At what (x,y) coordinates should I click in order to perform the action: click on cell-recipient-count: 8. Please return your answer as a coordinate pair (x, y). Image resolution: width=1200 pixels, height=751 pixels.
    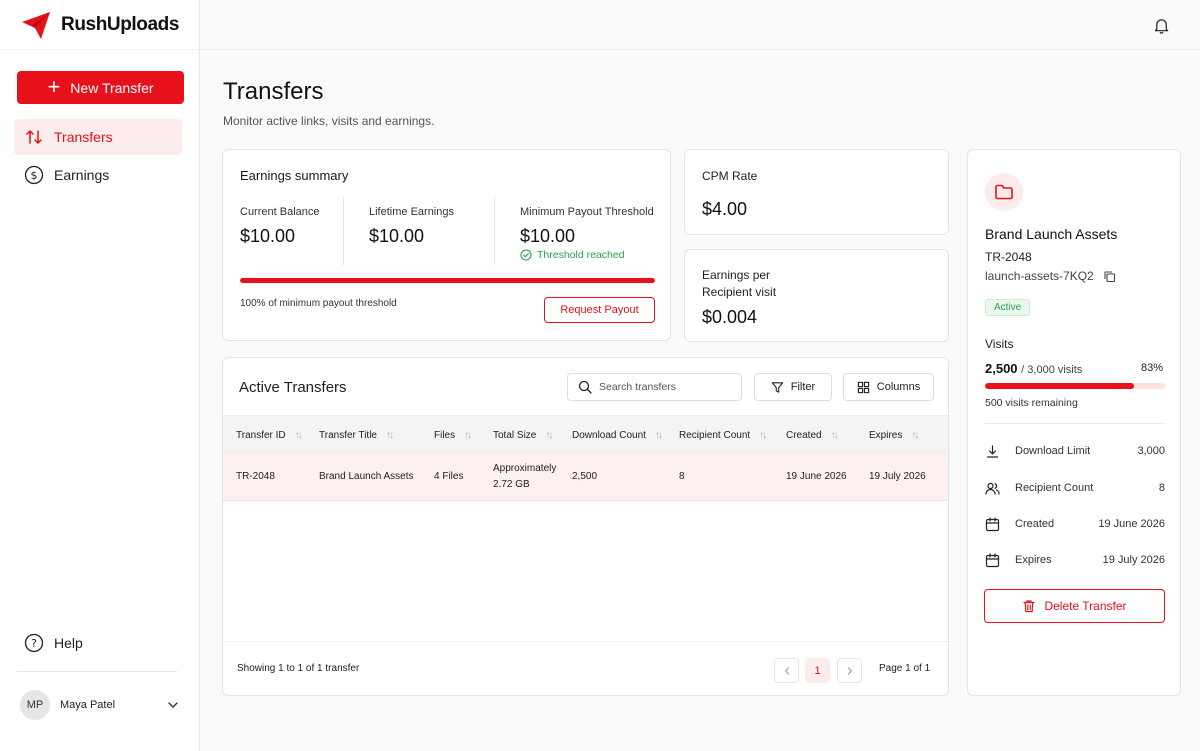
    Looking at the image, I should click on (682, 476).